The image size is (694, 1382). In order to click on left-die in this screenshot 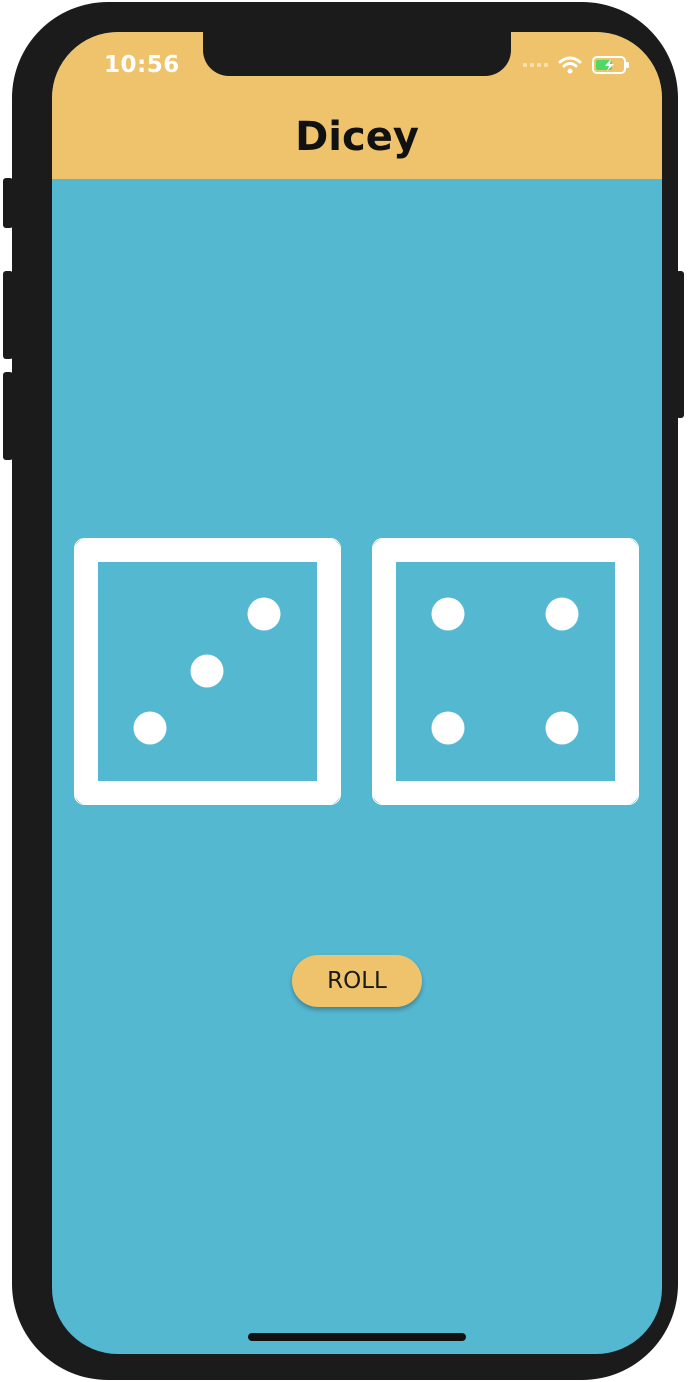, I will do `click(207, 671)`.